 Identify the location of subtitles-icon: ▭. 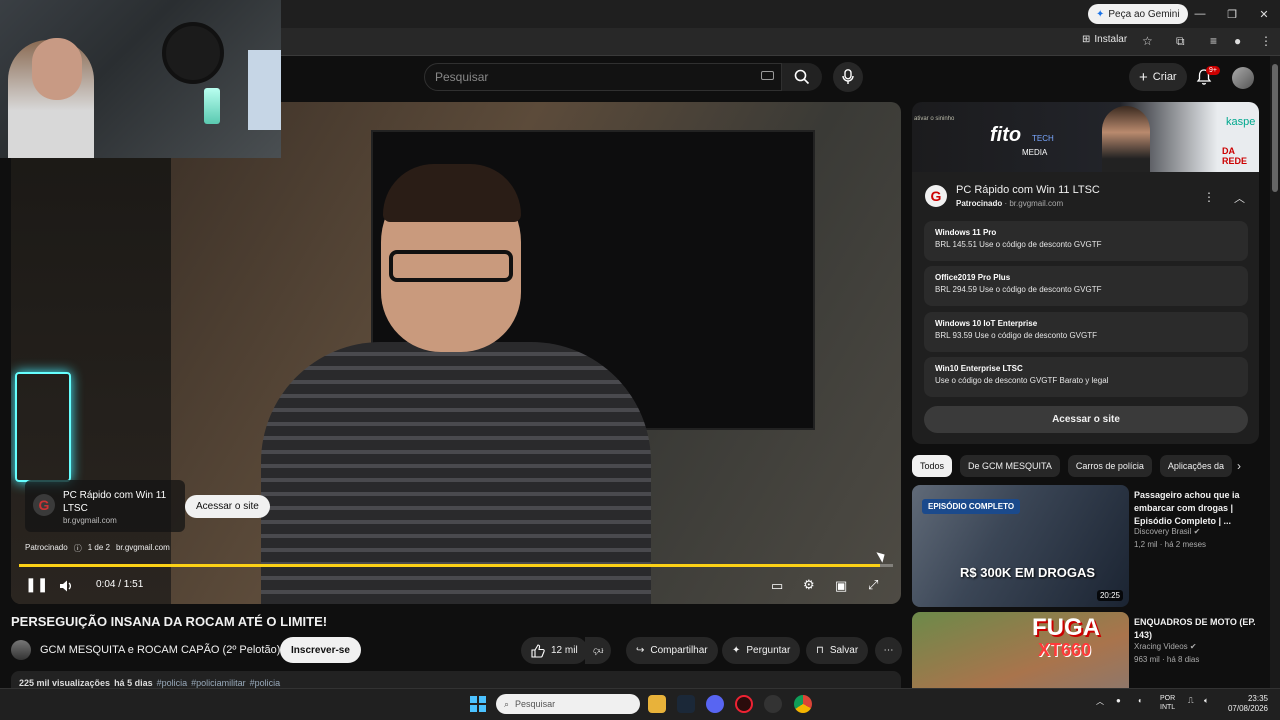
(777, 586).